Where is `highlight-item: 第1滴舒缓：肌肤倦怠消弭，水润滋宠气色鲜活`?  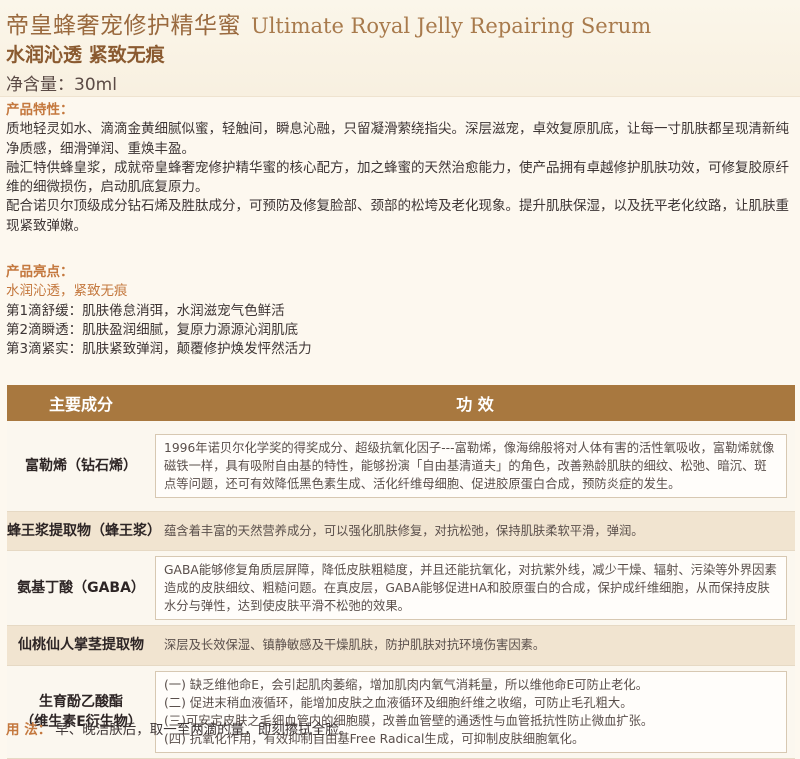 highlight-item: 第1滴舒缓：肌肤倦怠消弭，水润滋宠气色鲜活 is located at coordinates (145, 310).